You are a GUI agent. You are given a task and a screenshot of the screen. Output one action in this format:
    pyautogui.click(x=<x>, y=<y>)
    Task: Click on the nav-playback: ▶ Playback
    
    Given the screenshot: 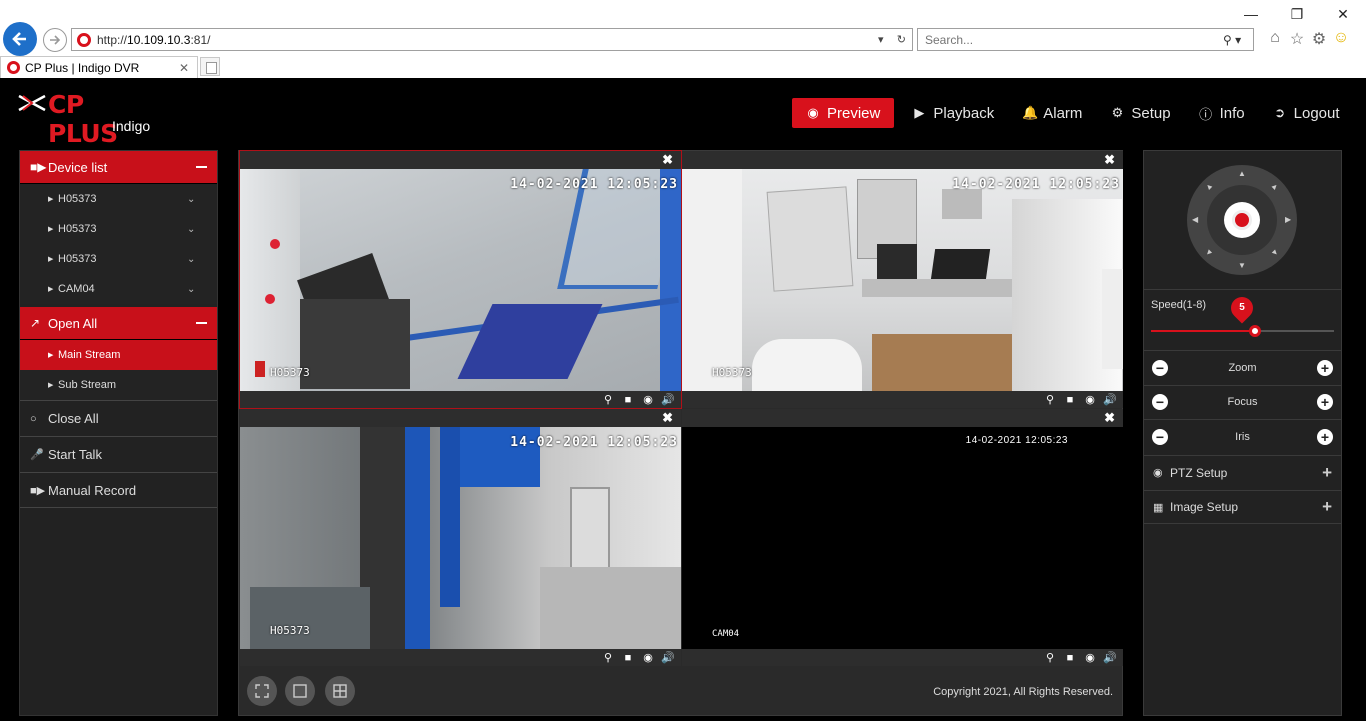 What is the action you would take?
    pyautogui.click(x=953, y=113)
    